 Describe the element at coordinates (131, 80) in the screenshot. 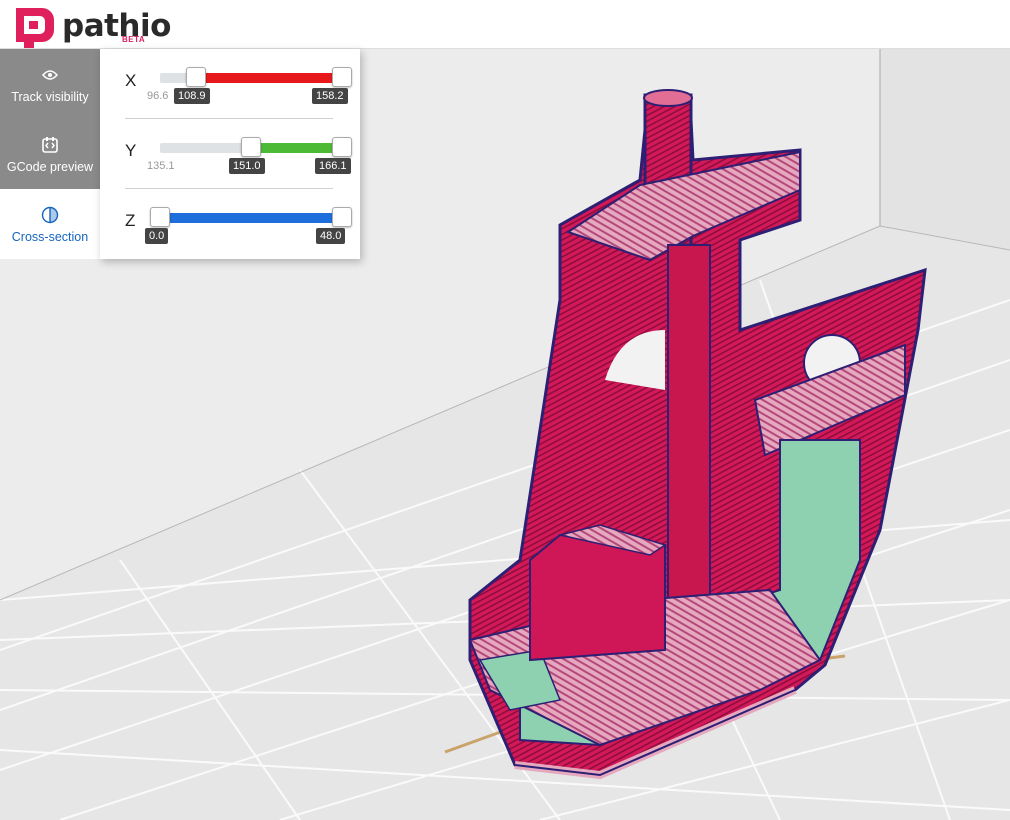

I see `x-axis-label: X` at that location.